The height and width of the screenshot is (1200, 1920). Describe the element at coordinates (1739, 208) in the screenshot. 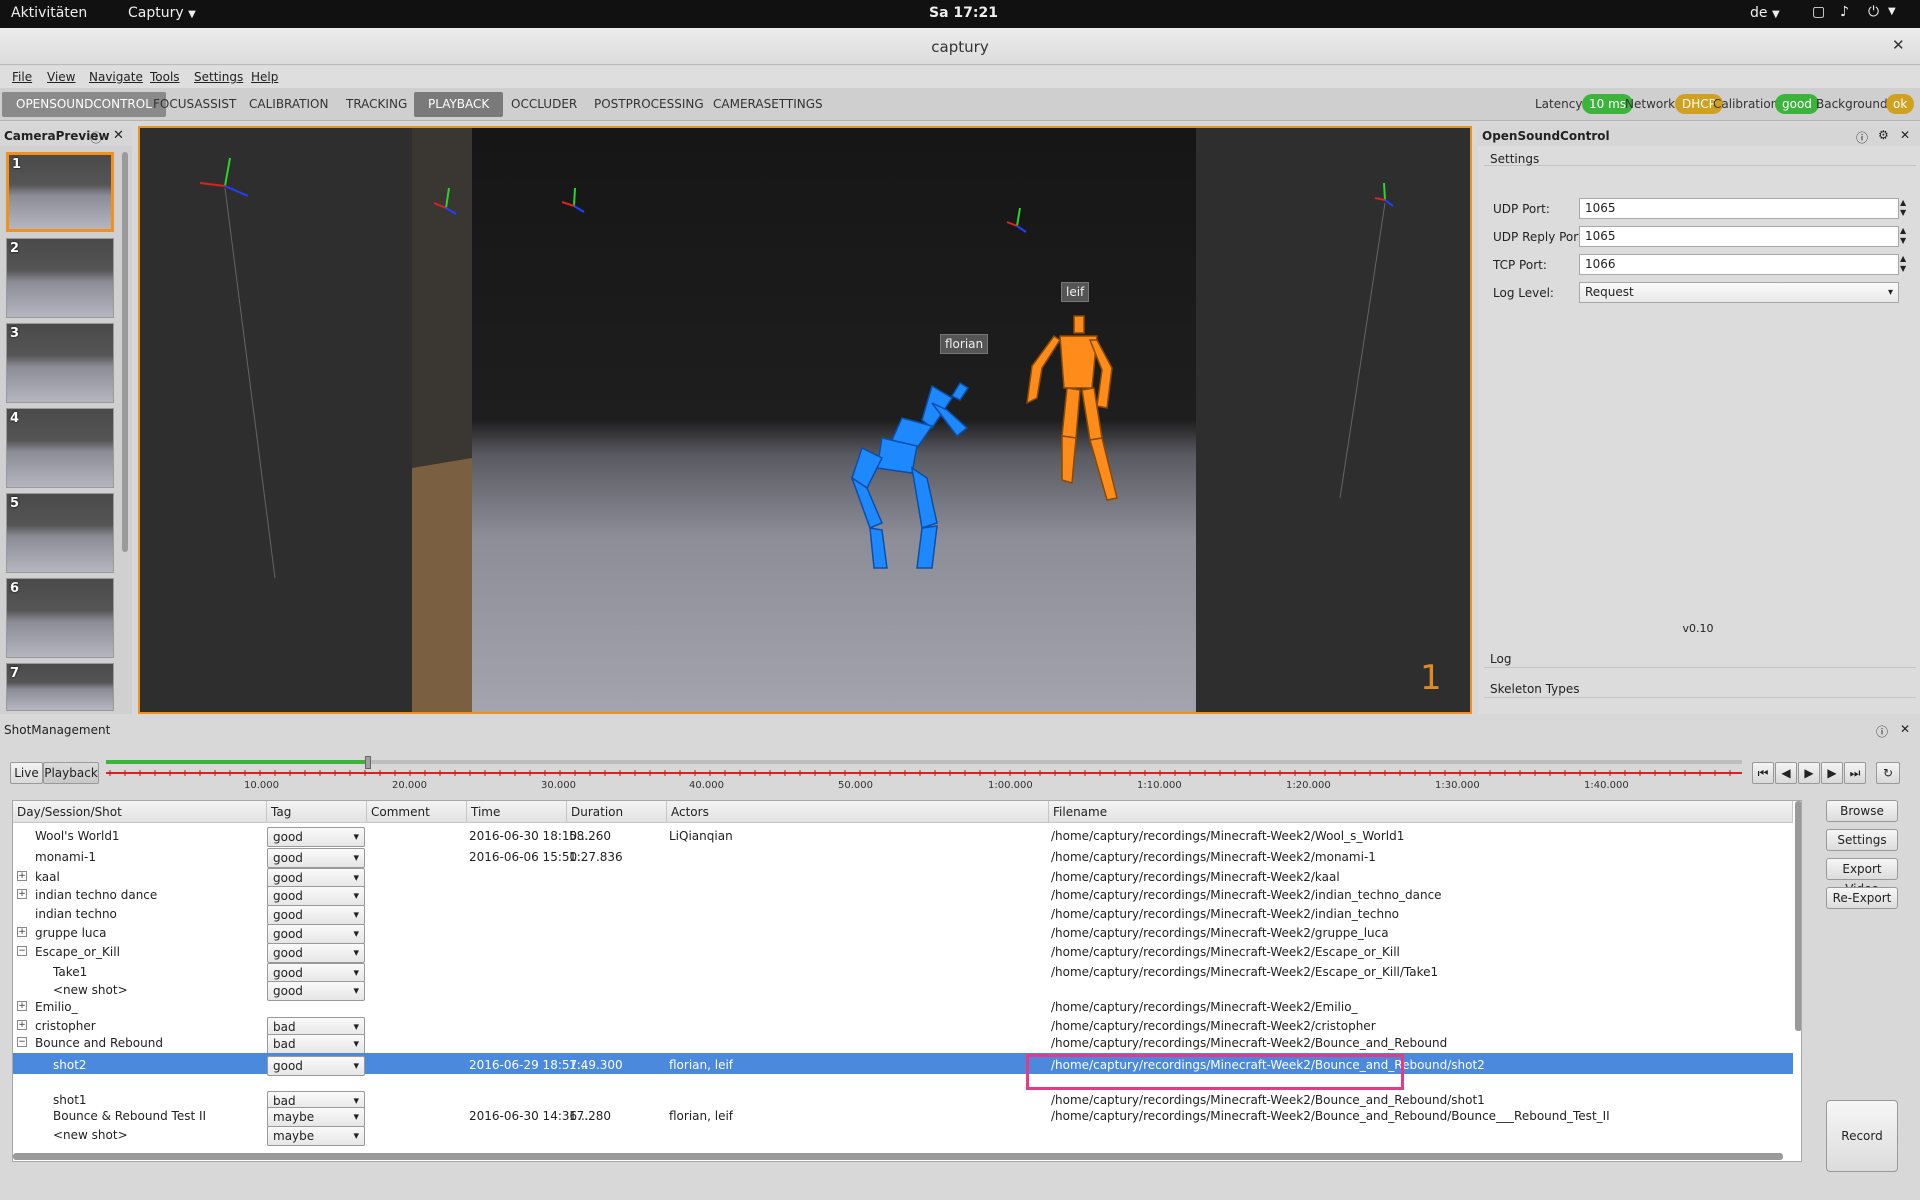

I see `udp-port-field: 1065` at that location.